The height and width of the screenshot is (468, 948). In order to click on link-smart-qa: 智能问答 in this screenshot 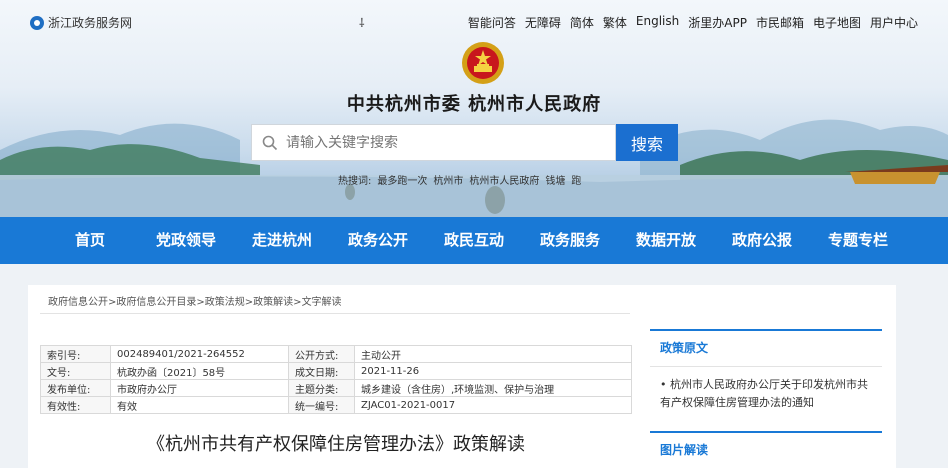, I will do `click(492, 22)`.